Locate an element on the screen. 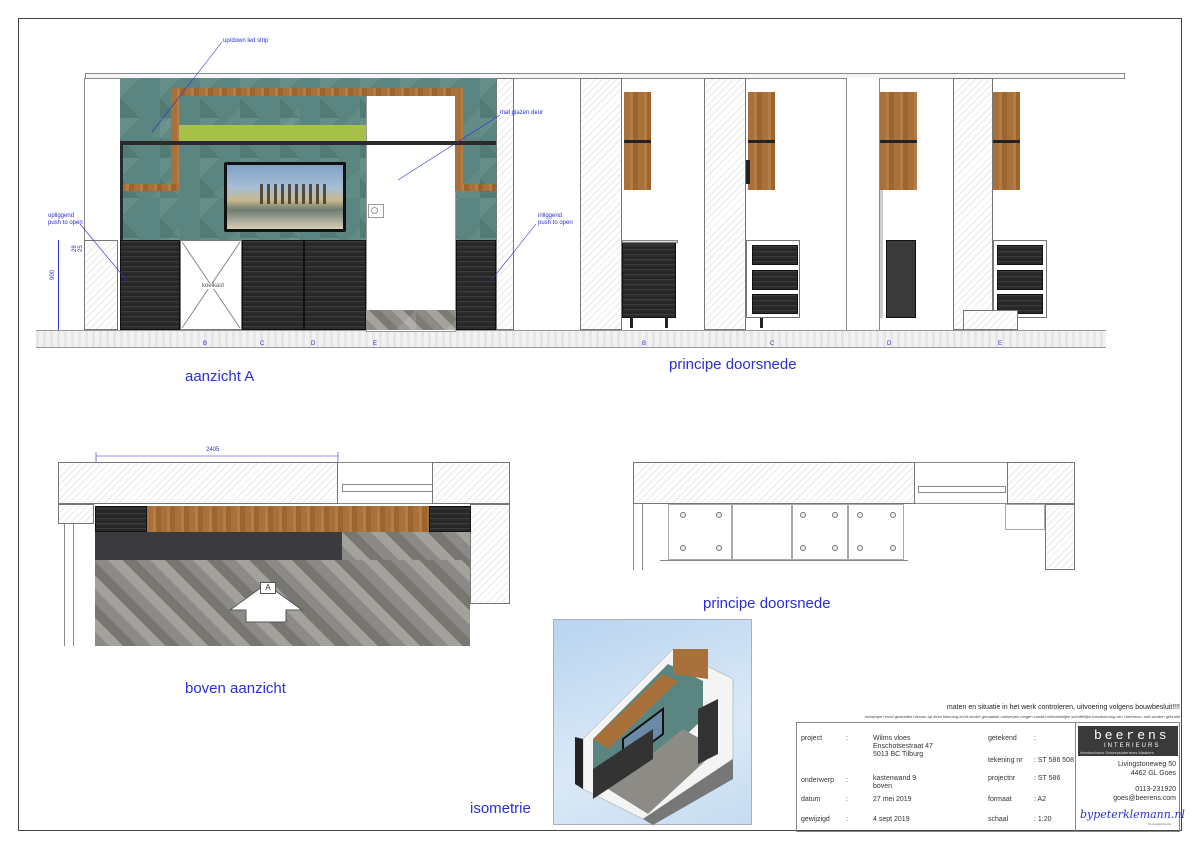 This screenshot has width=1200, height=849. tb-value2: : A2 is located at coordinates (1040, 799).